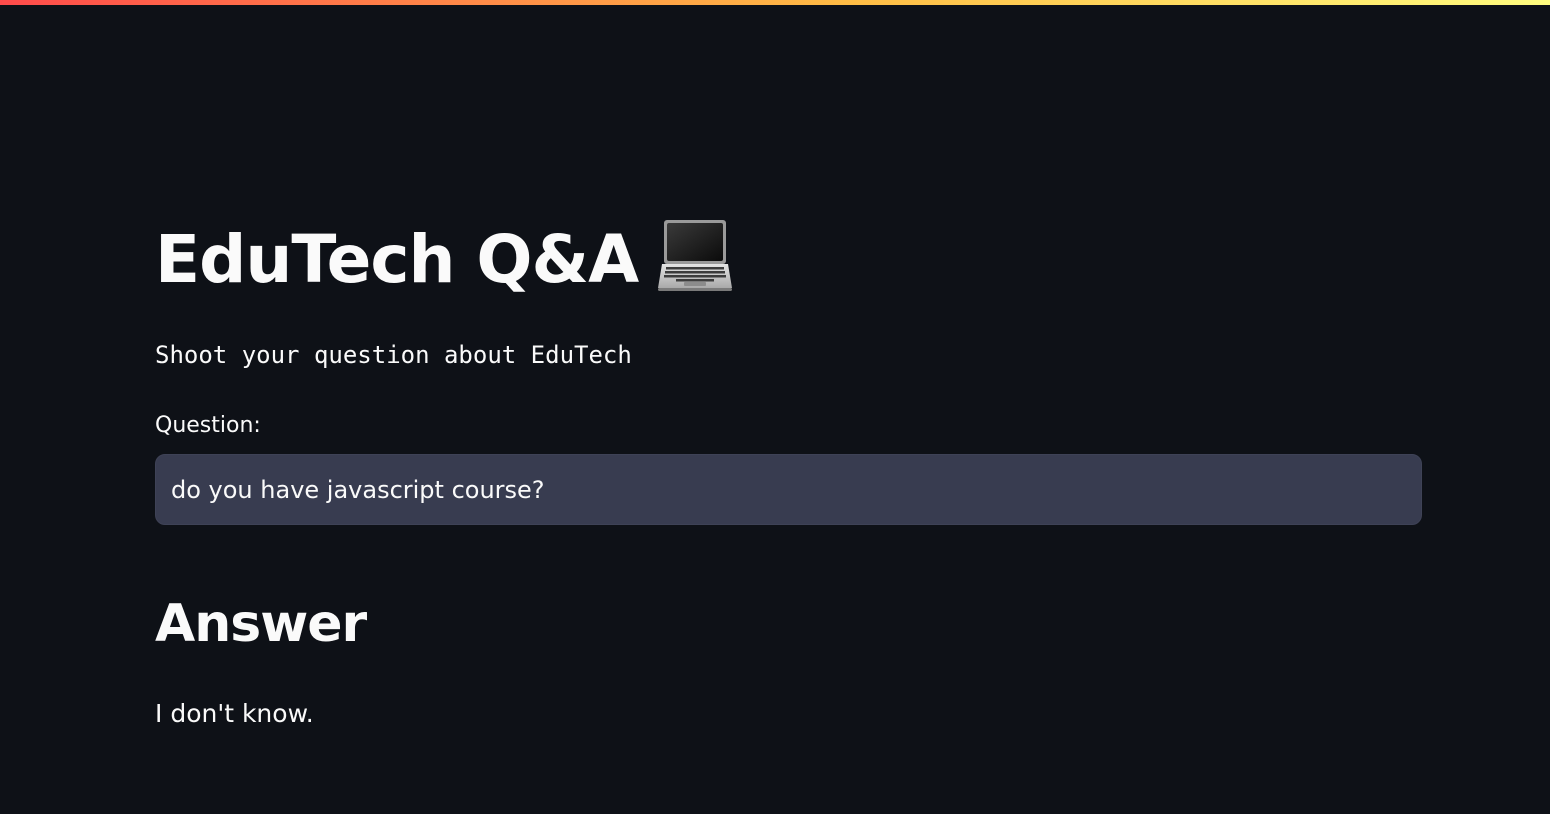 The height and width of the screenshot is (814, 1550). Describe the element at coordinates (234, 713) in the screenshot. I see `answer-text: I don't know.` at that location.